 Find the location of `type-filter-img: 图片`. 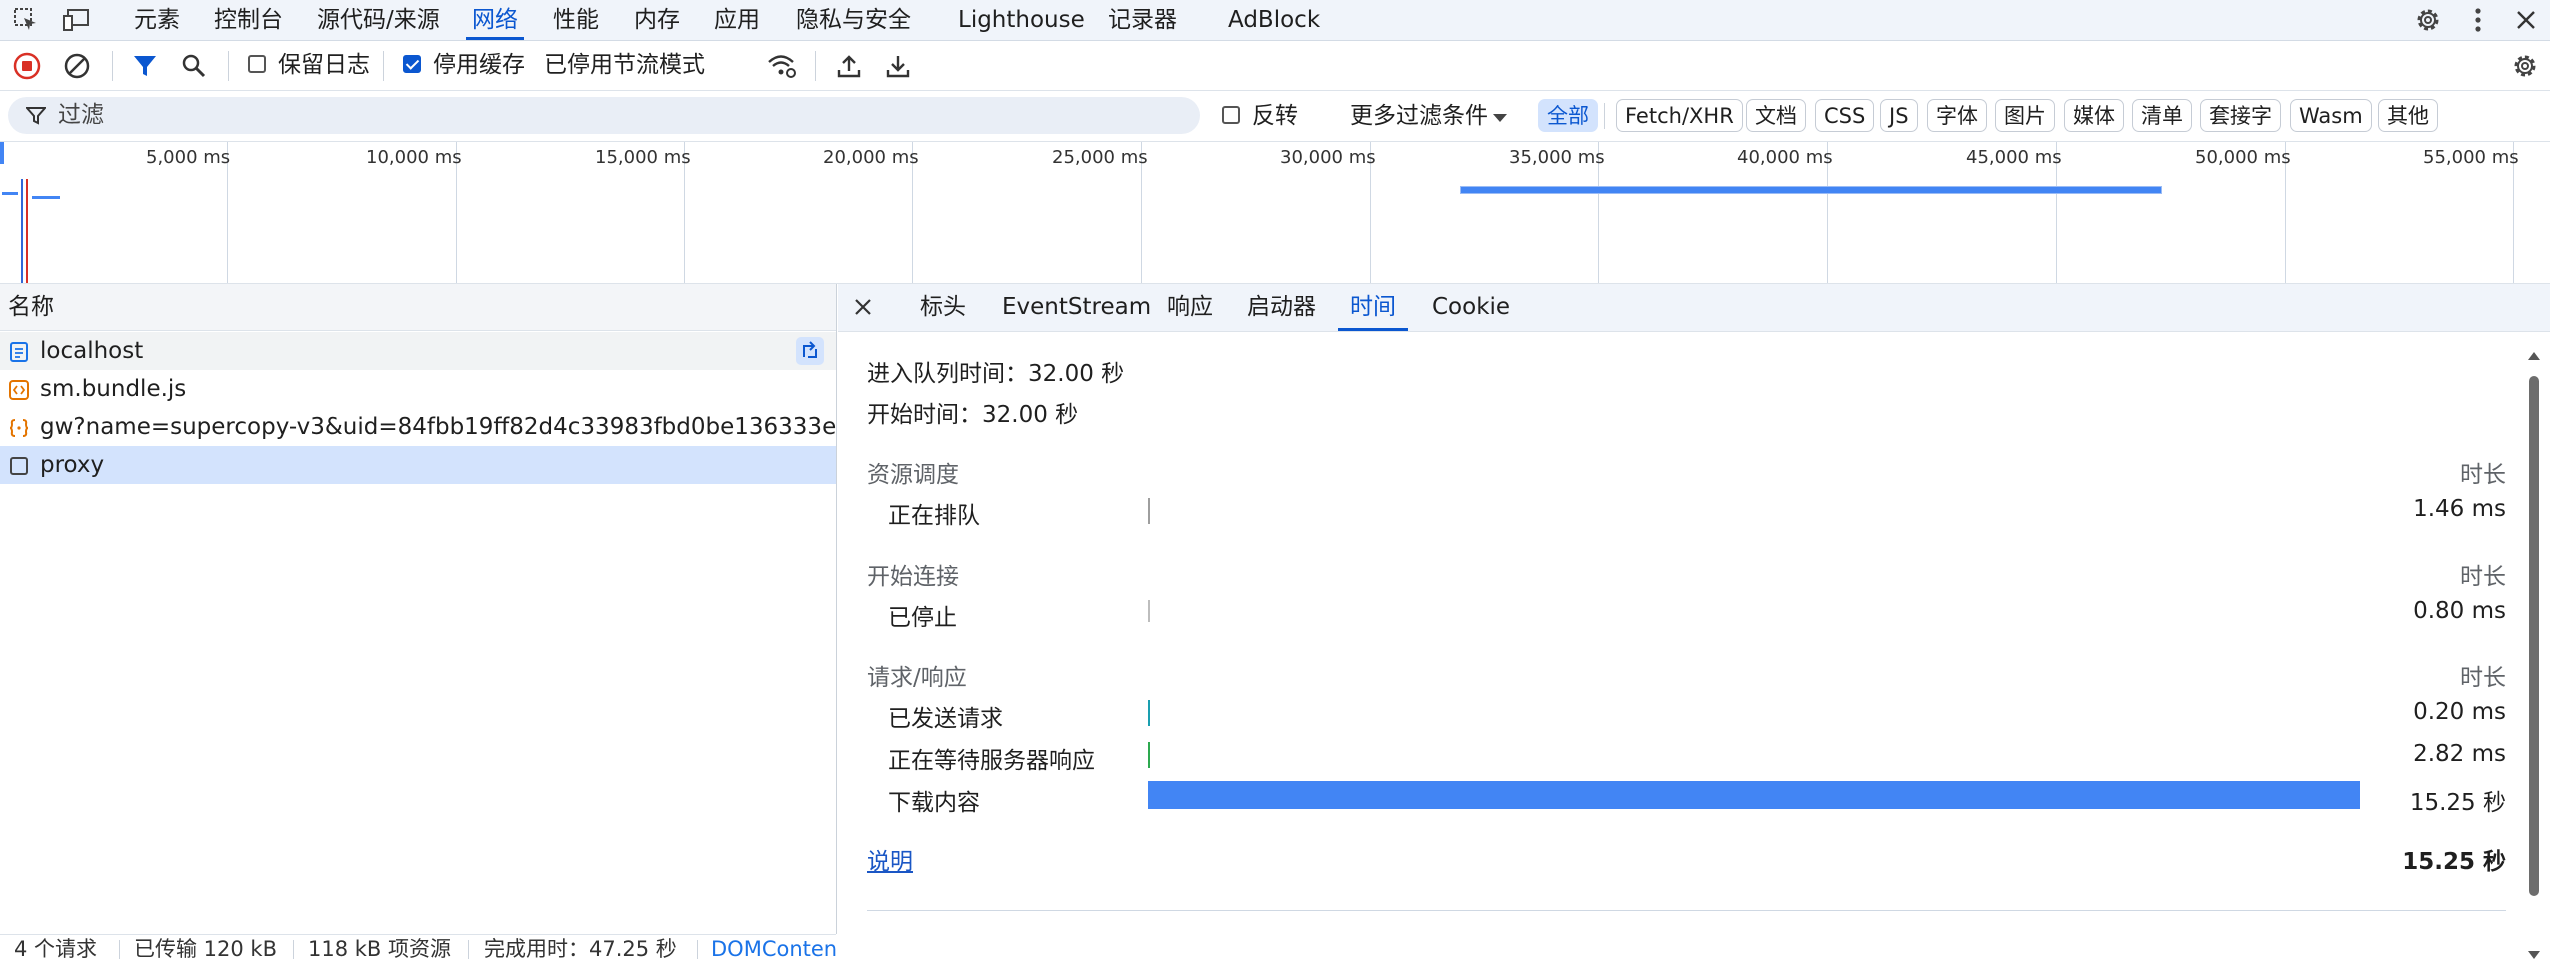

type-filter-img: 图片 is located at coordinates (2025, 115).